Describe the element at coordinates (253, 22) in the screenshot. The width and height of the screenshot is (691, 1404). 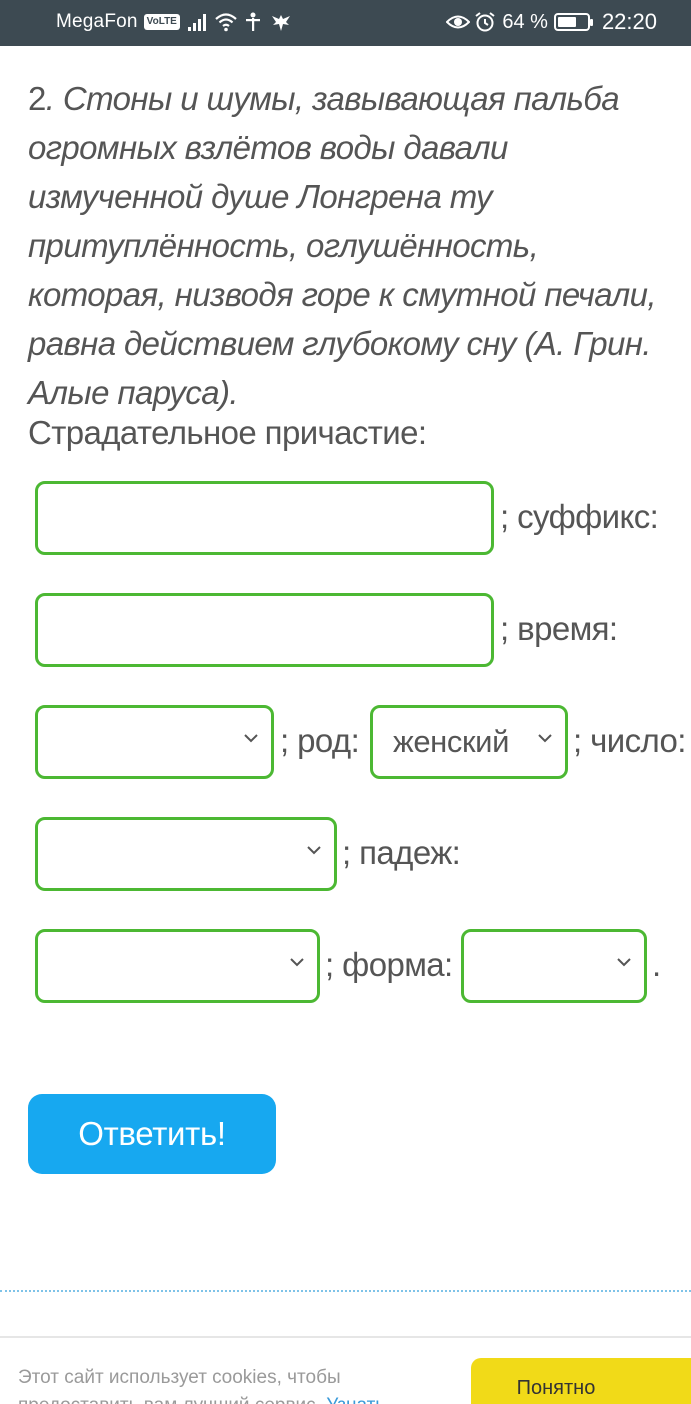
I see `antenna-person-icon` at that location.